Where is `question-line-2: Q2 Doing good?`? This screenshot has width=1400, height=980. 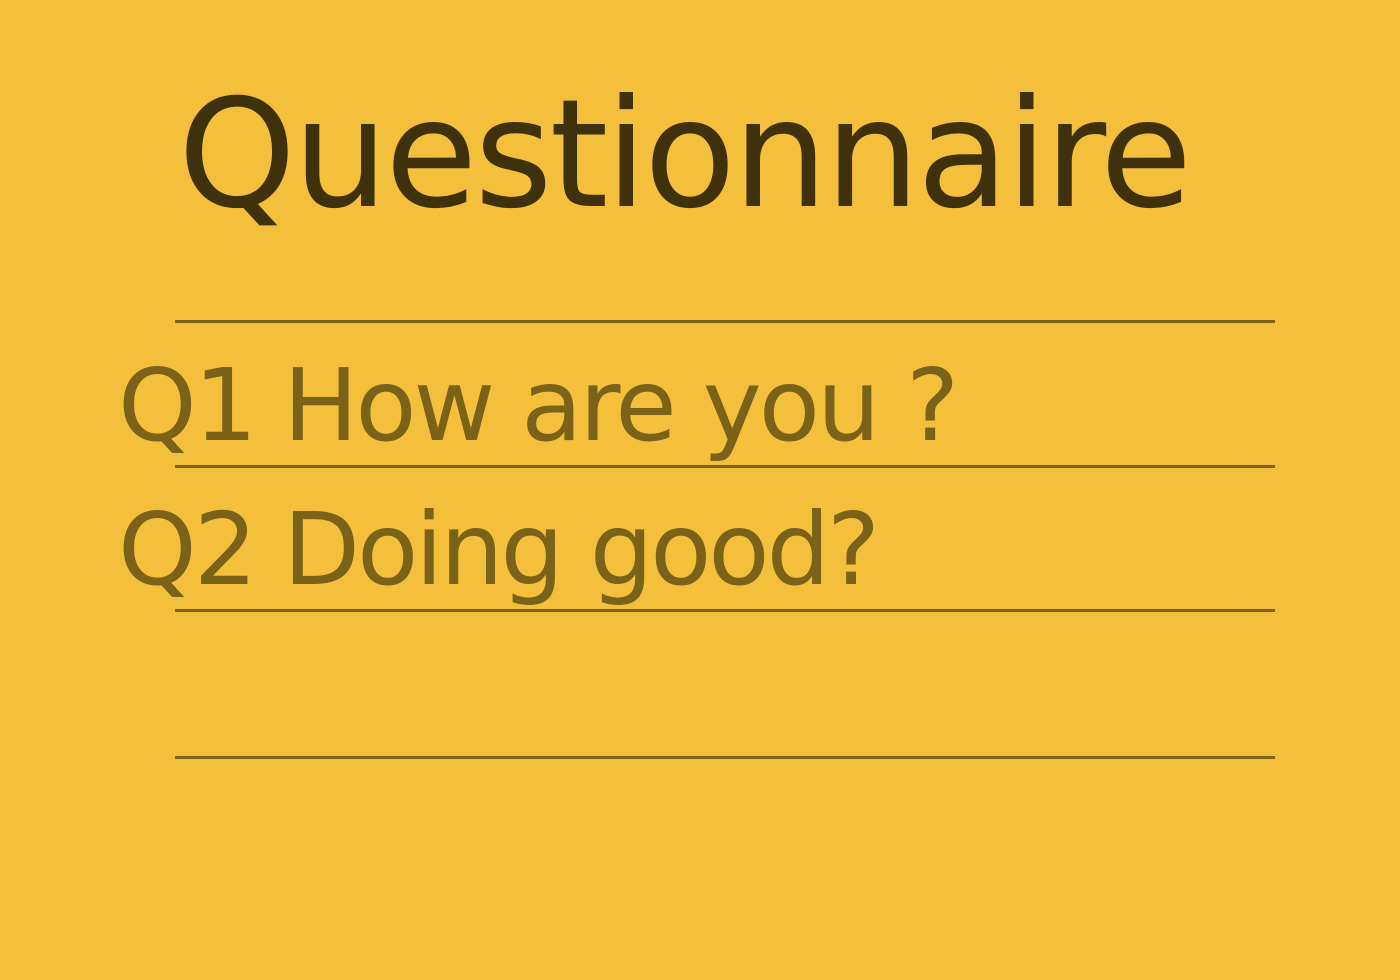 question-line-2: Q2 Doing good? is located at coordinates (499, 550).